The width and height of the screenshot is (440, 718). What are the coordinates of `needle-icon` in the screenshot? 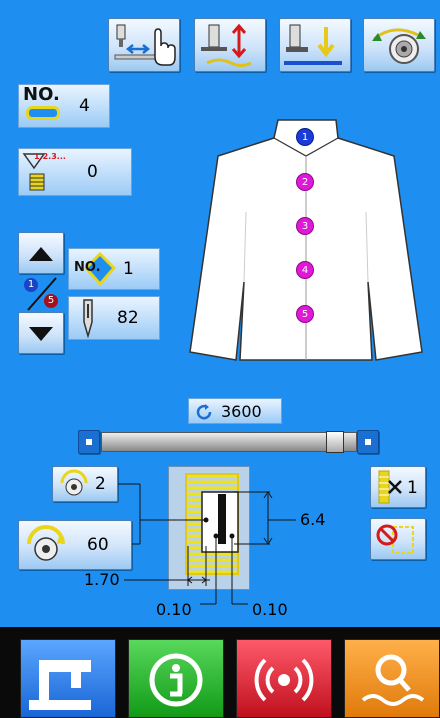 It's located at (88, 318).